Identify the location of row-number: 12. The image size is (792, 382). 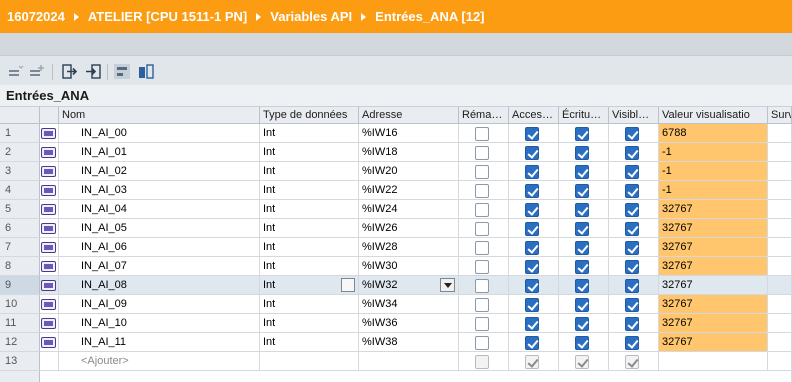
(20, 342).